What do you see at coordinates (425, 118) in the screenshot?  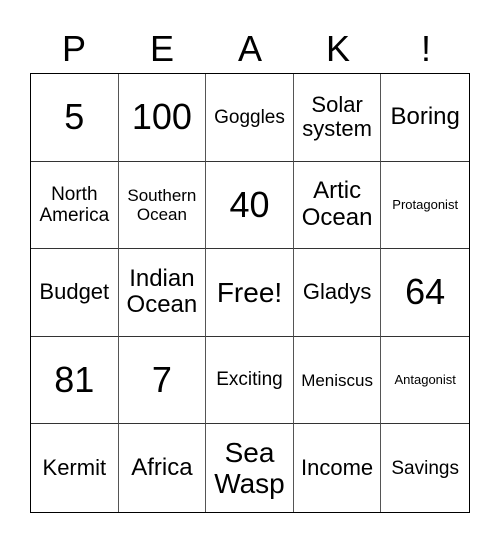 I see `bingo-cell: Boring` at bounding box center [425, 118].